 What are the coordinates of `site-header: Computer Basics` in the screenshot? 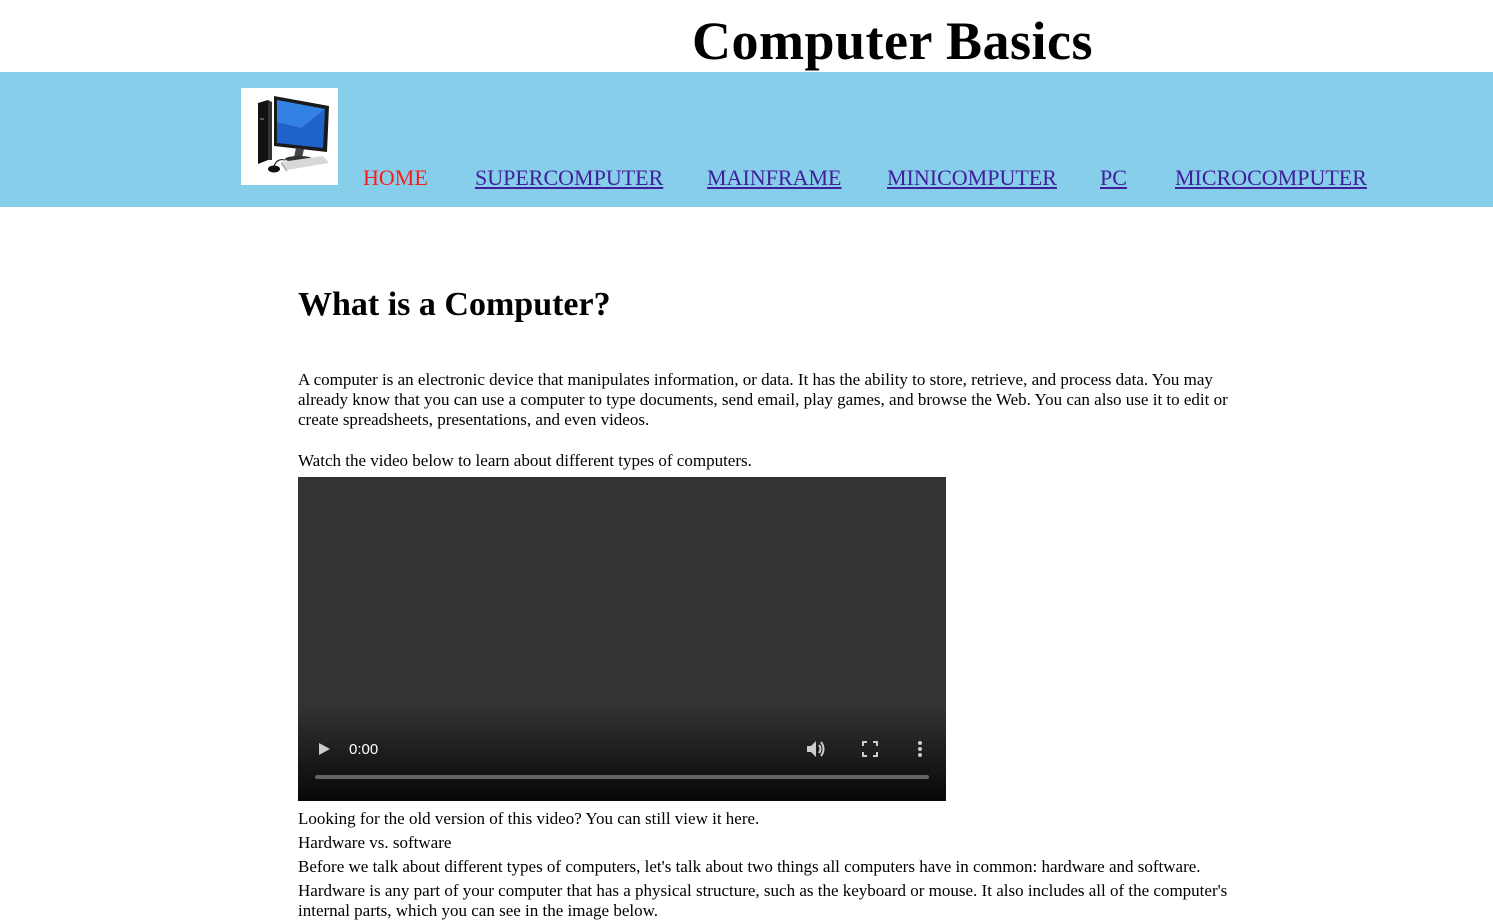 It's located at (746, 36).